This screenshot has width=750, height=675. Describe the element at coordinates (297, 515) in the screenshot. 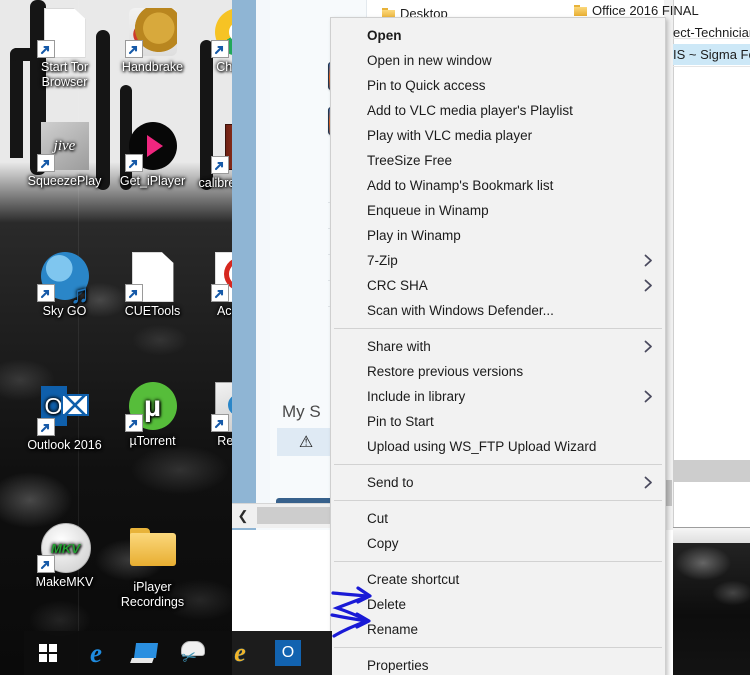

I see `horizontal-scrollbar-thumb` at that location.